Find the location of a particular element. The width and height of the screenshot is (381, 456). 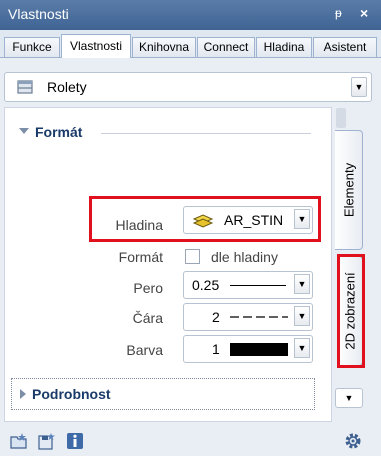

side-tab-elementy-label: Elementy is located at coordinates (348, 190).